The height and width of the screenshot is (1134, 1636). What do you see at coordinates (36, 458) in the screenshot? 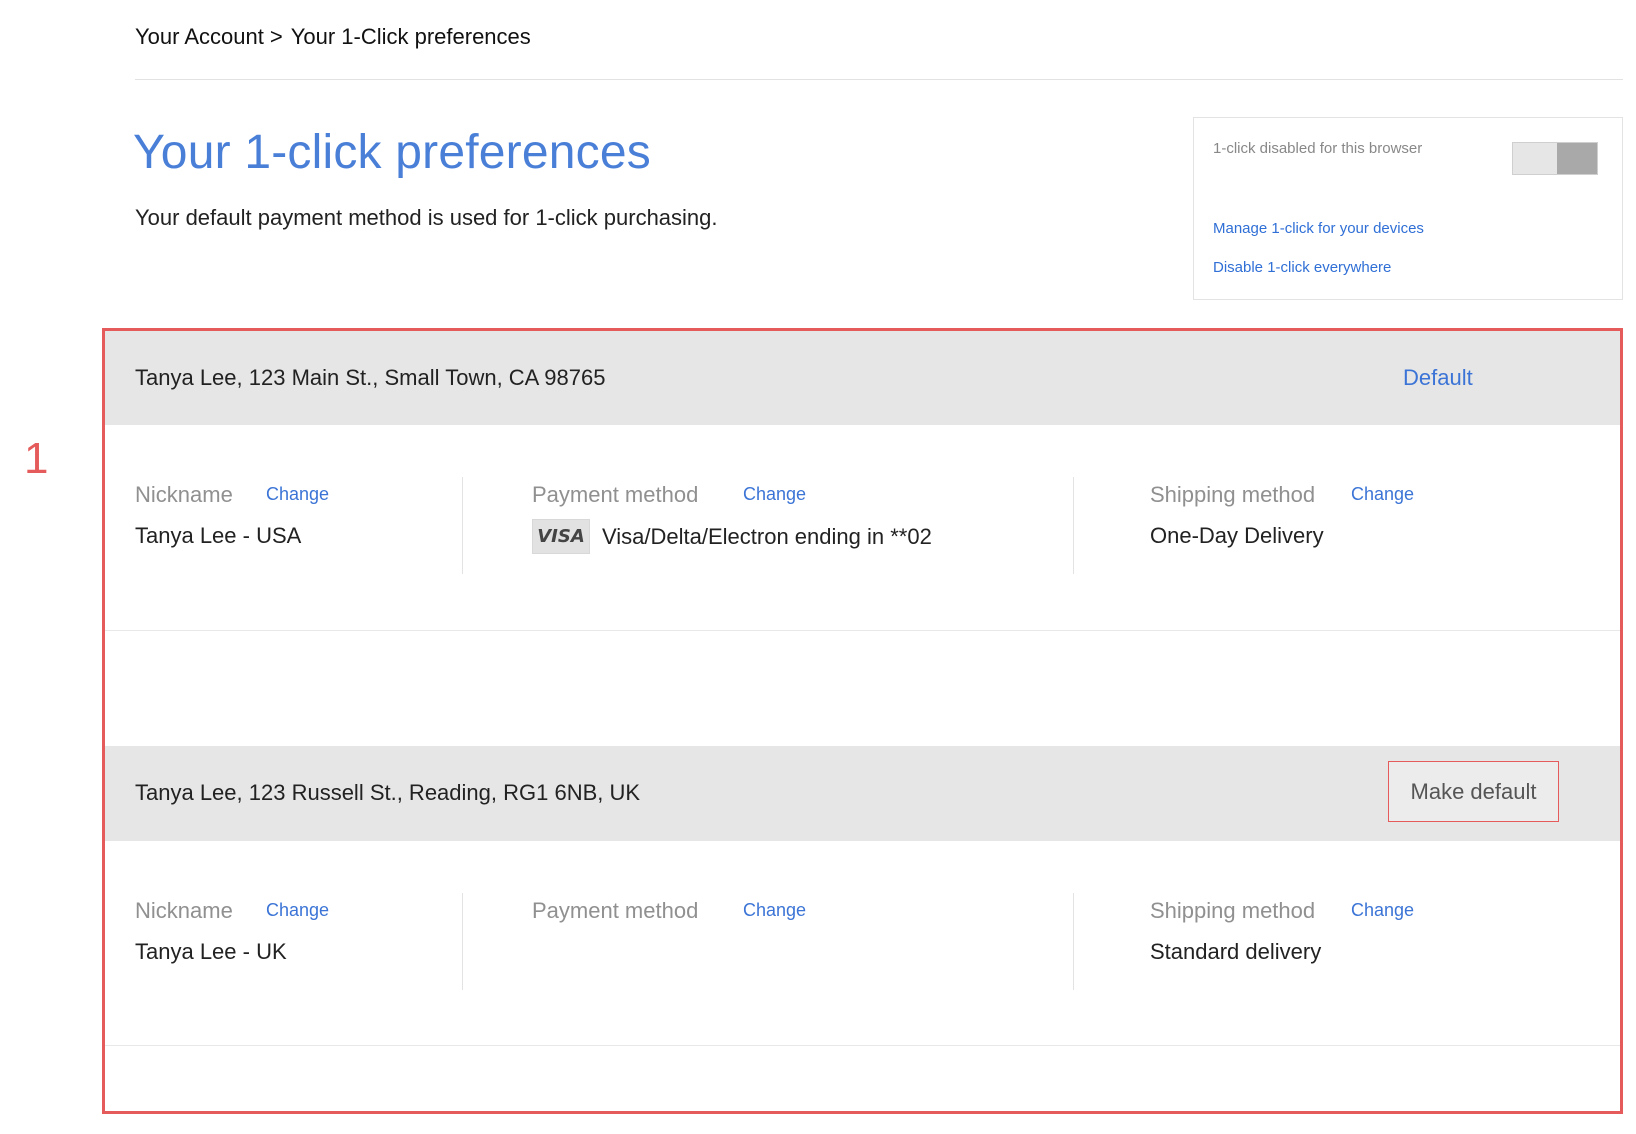
I see `annotation-number: 1` at bounding box center [36, 458].